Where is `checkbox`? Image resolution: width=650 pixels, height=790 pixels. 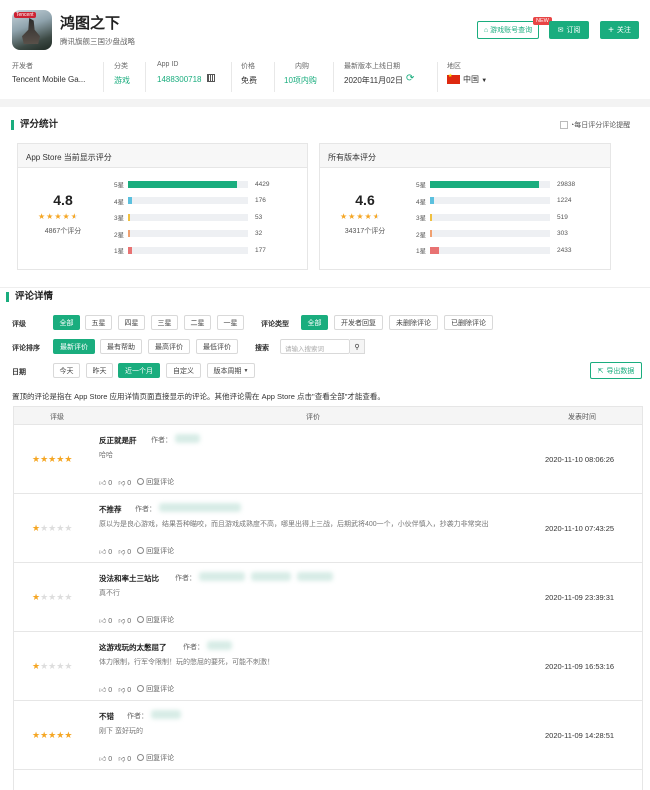 checkbox is located at coordinates (564, 125).